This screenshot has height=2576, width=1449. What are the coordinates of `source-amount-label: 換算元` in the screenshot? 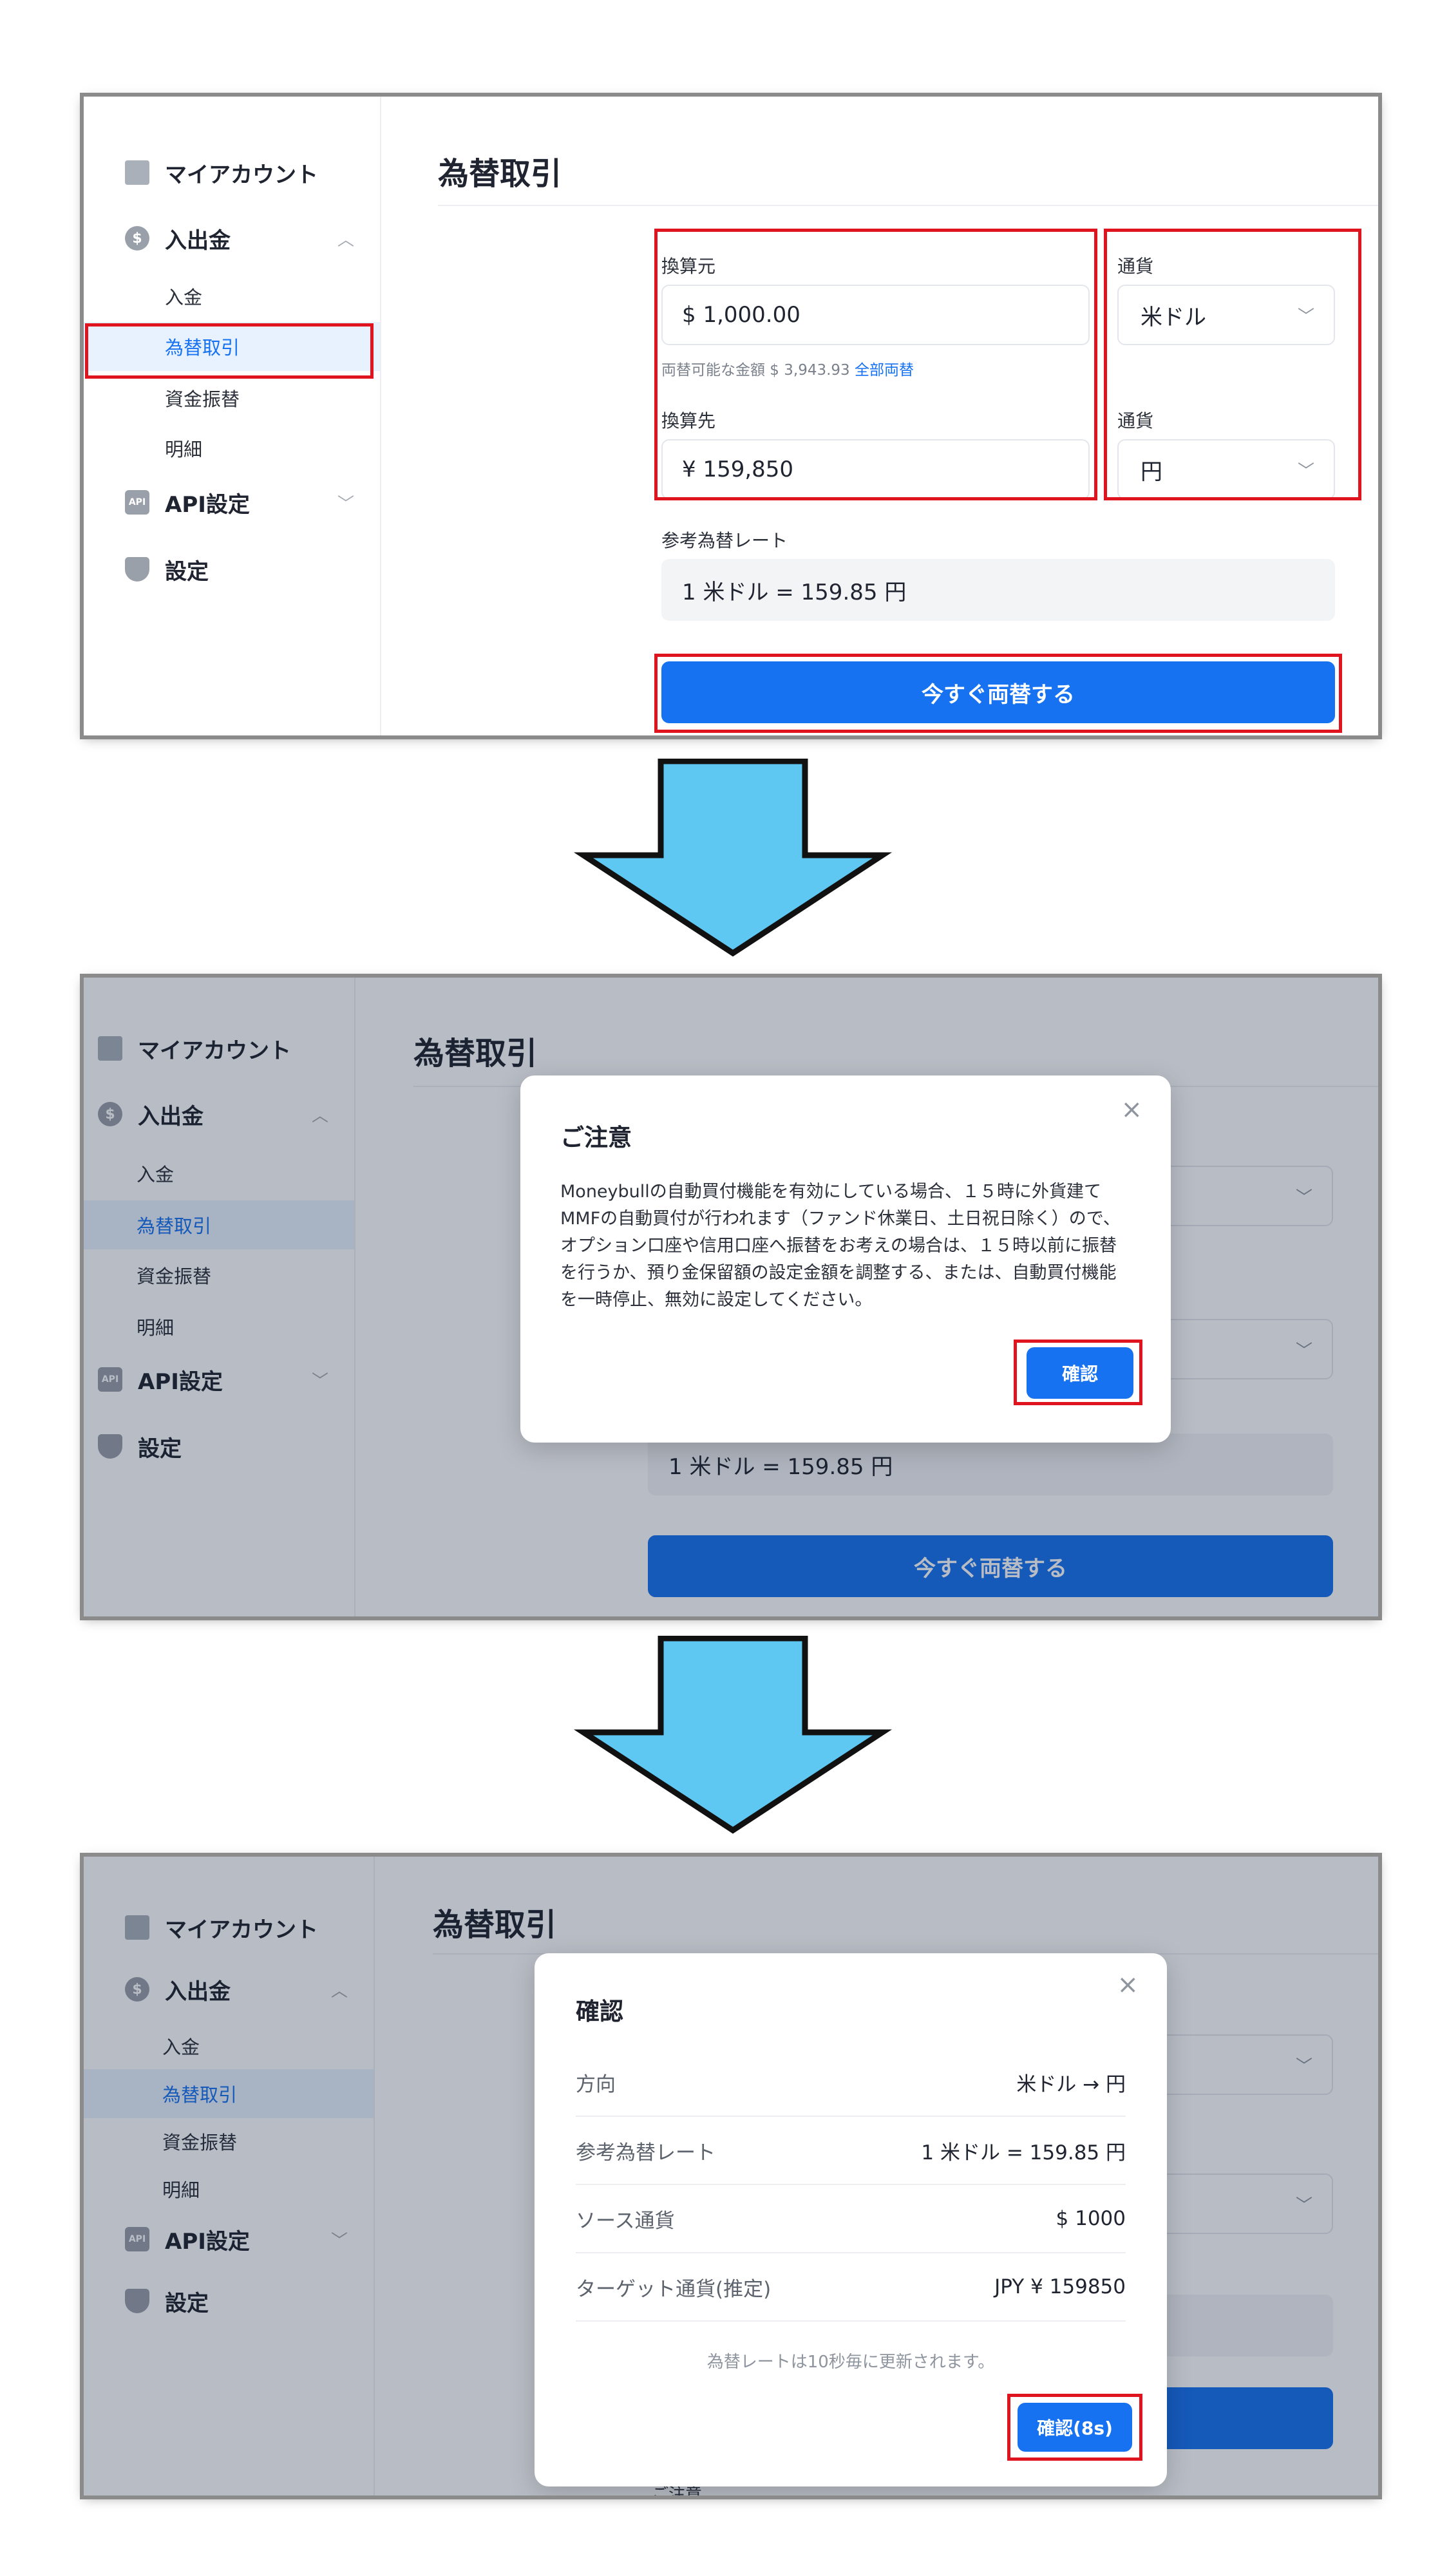 It's located at (688, 266).